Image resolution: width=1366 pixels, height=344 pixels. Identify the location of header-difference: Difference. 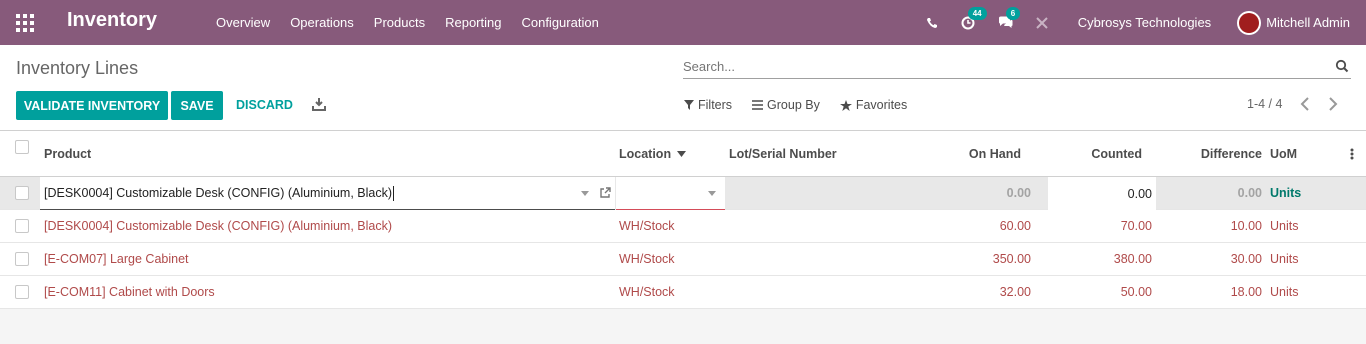
(1221, 153).